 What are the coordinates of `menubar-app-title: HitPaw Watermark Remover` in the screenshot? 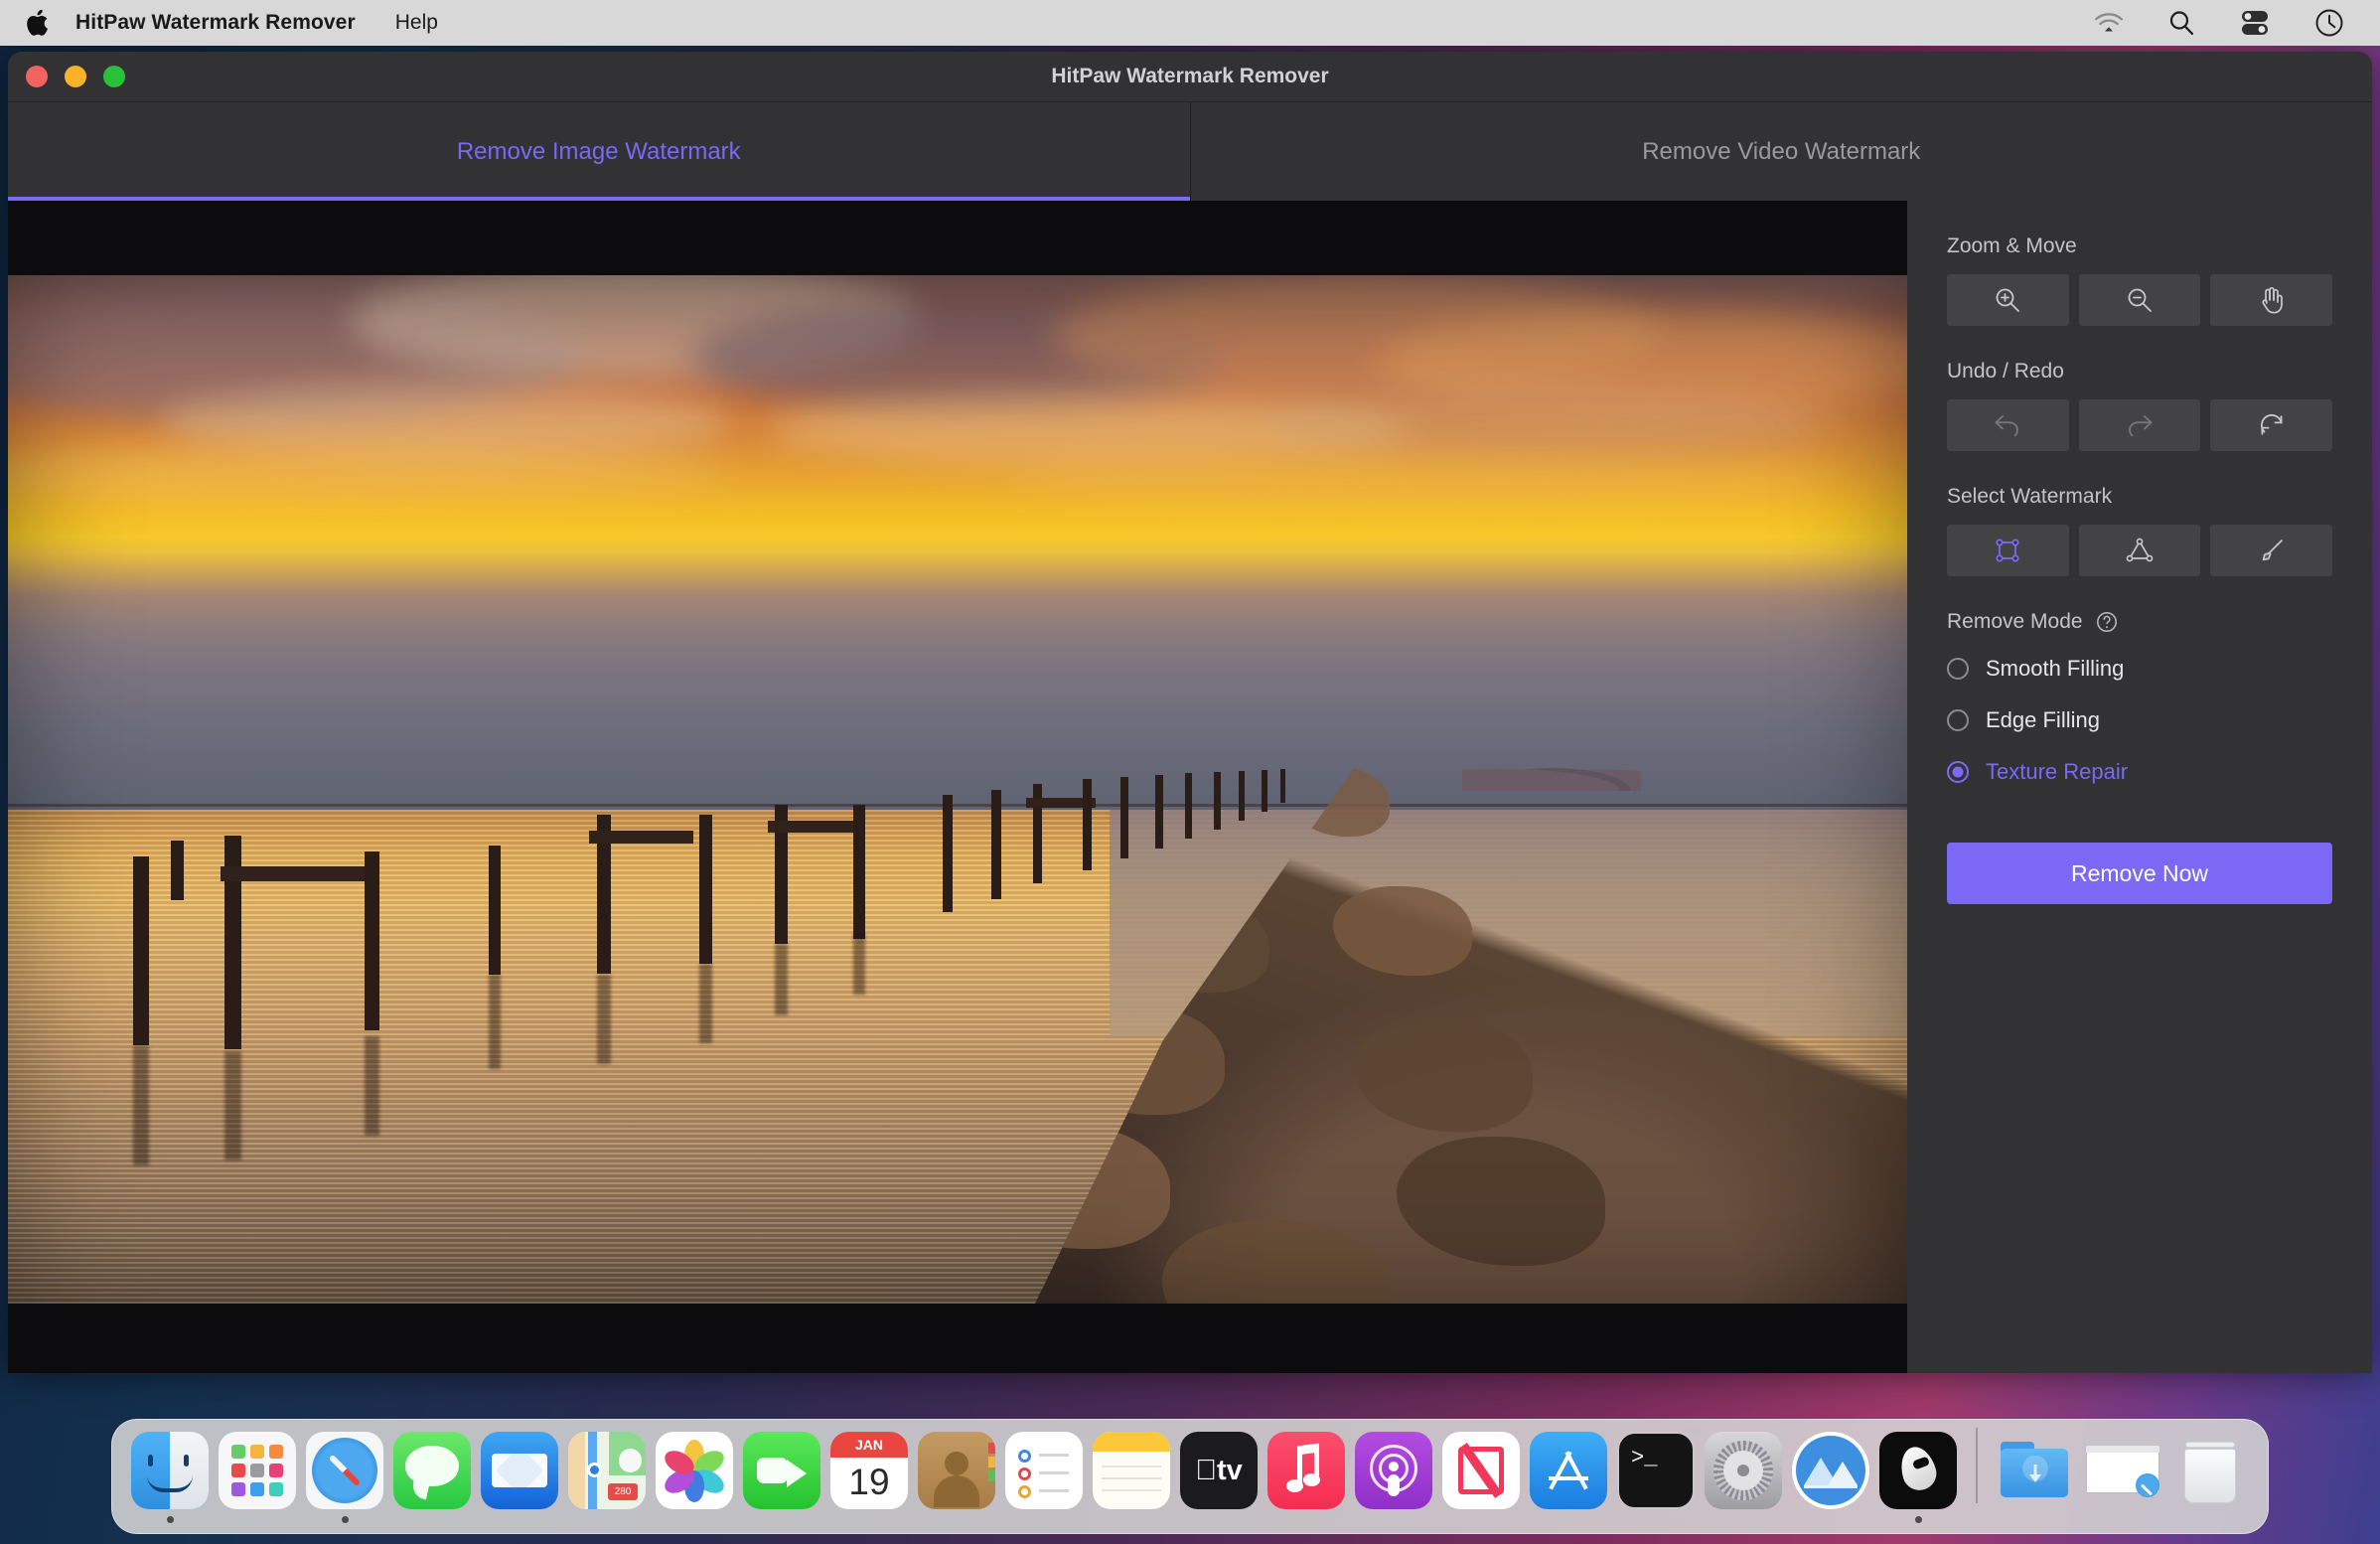 It's located at (215, 23).